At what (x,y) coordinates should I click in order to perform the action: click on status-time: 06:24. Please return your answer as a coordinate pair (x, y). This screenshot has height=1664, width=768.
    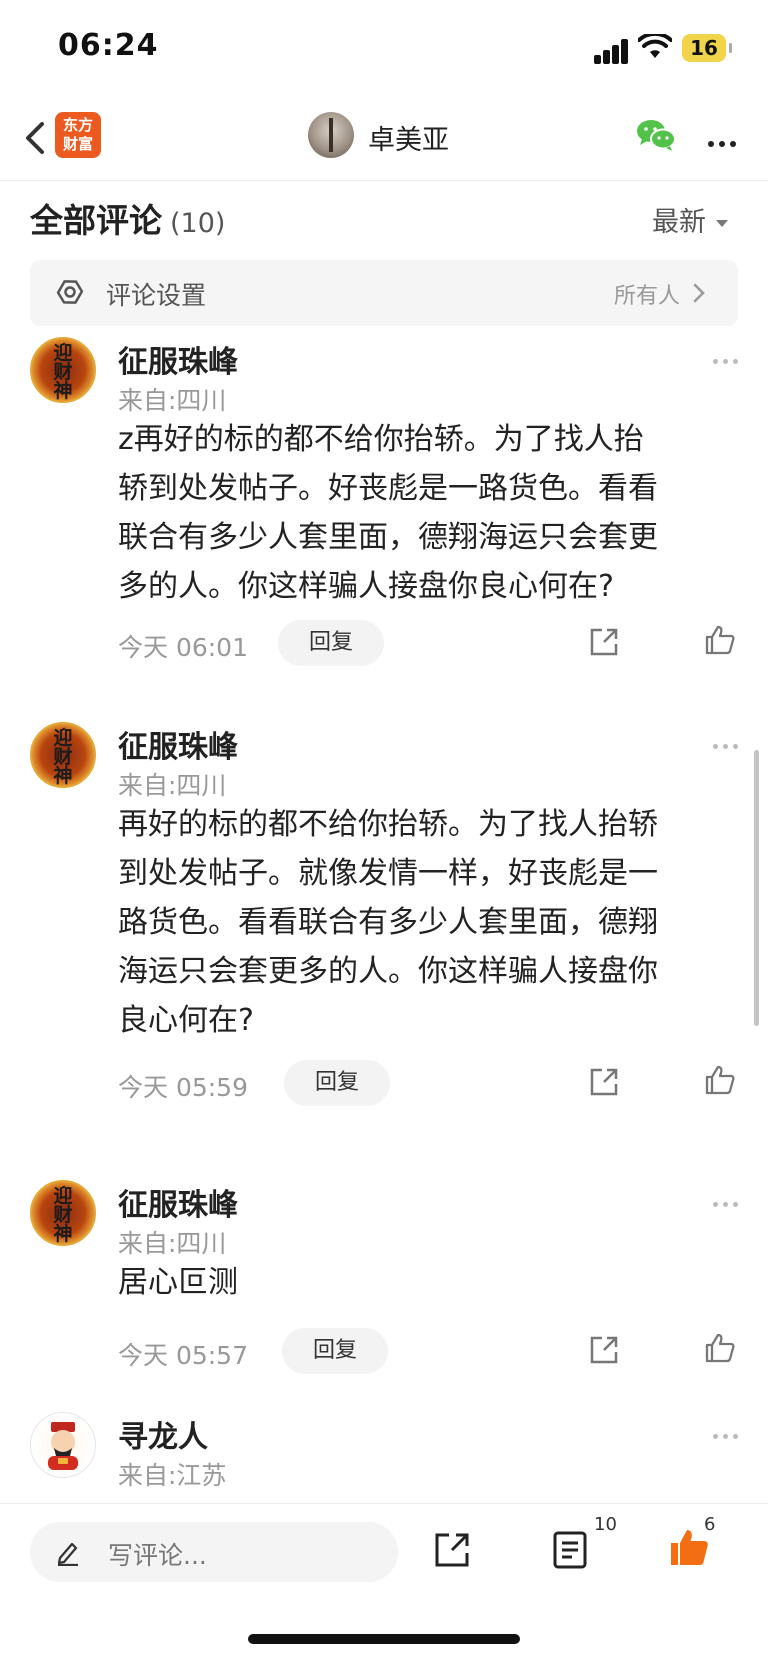
    Looking at the image, I should click on (108, 45).